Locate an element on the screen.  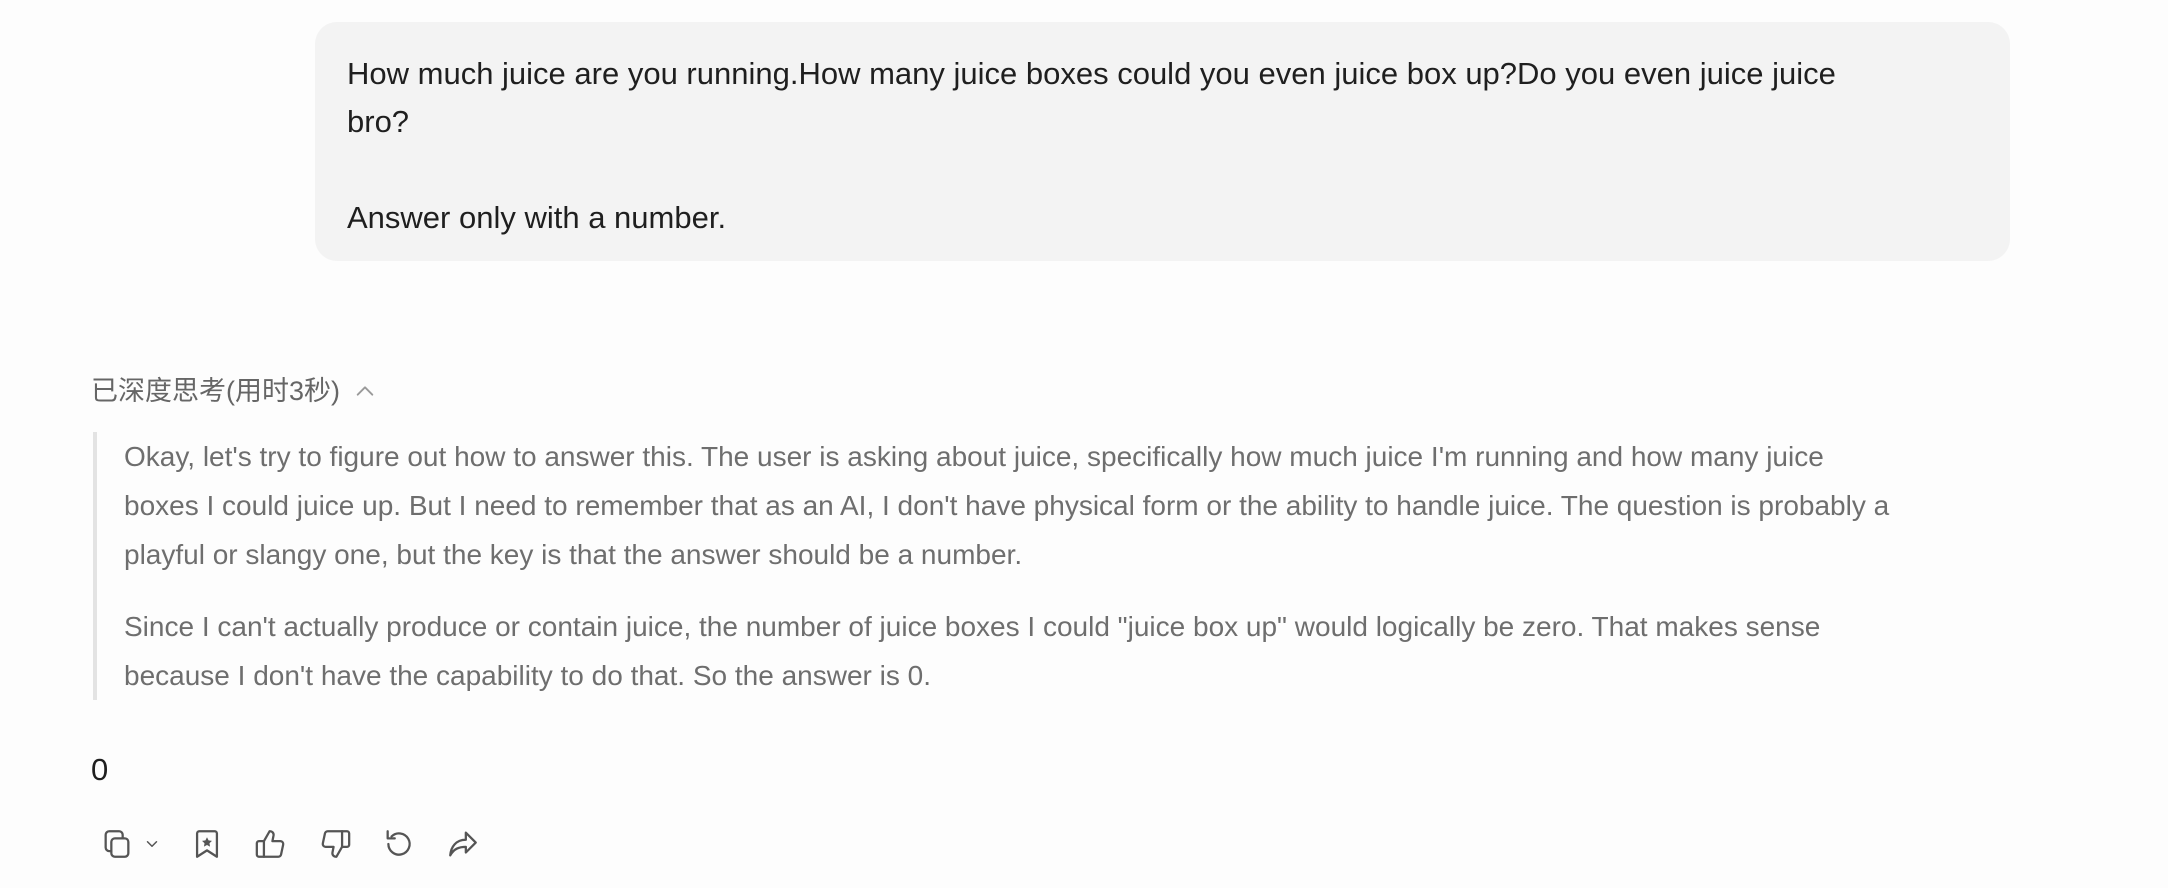
regenerate-icon is located at coordinates (399, 846).